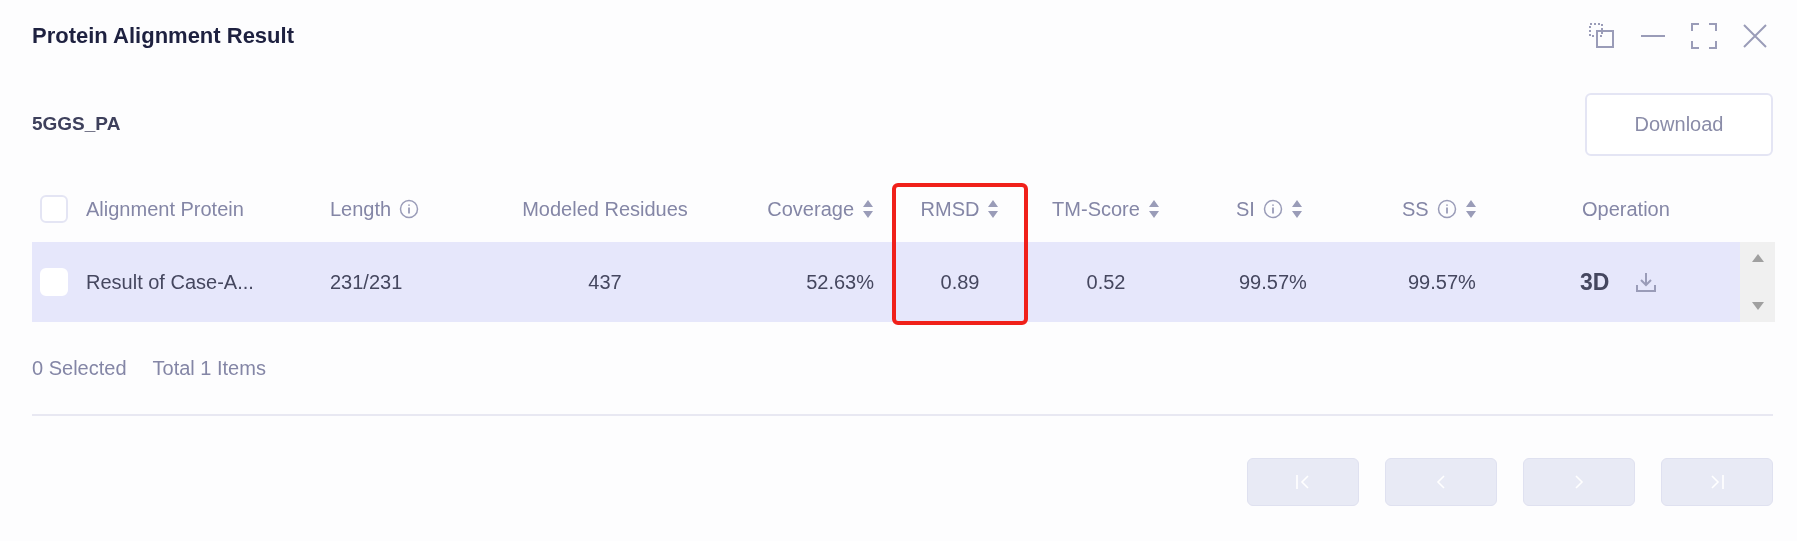  Describe the element at coordinates (902, 282) in the screenshot. I see `table-row: Result of Case-A... 231/231 437 52.63% 0.89 0.52 99.57% 99.57% 3D` at that location.